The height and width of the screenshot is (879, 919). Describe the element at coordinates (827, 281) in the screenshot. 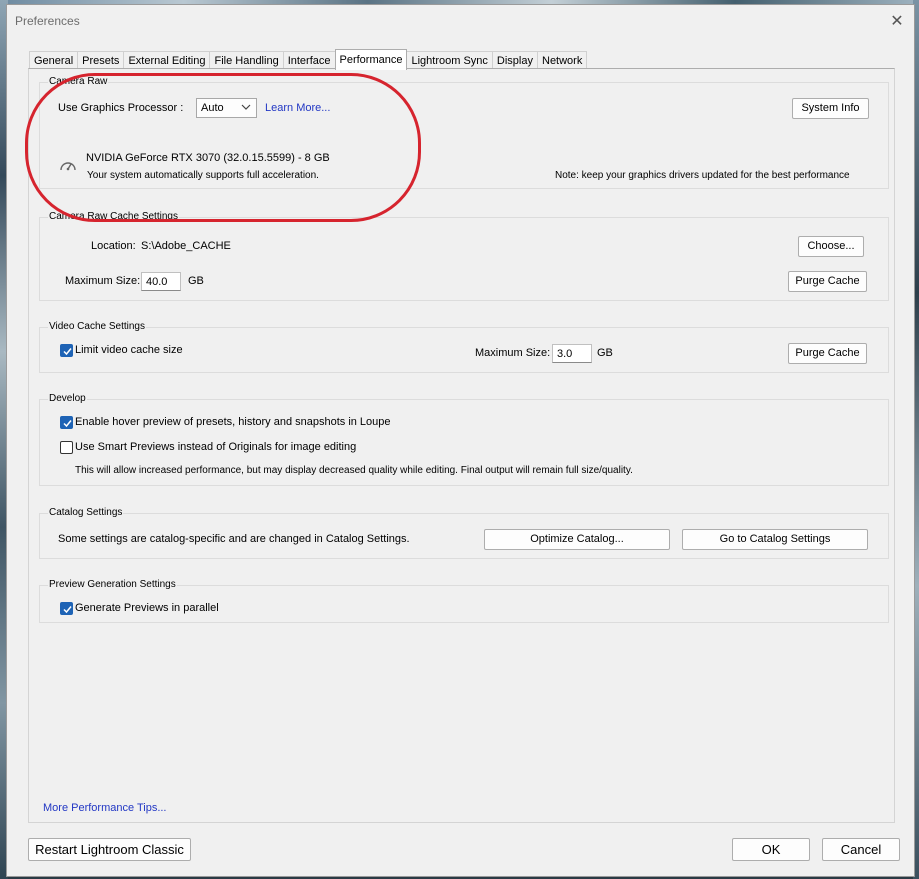

I see `purge-cache-button: Purge Cache` at that location.